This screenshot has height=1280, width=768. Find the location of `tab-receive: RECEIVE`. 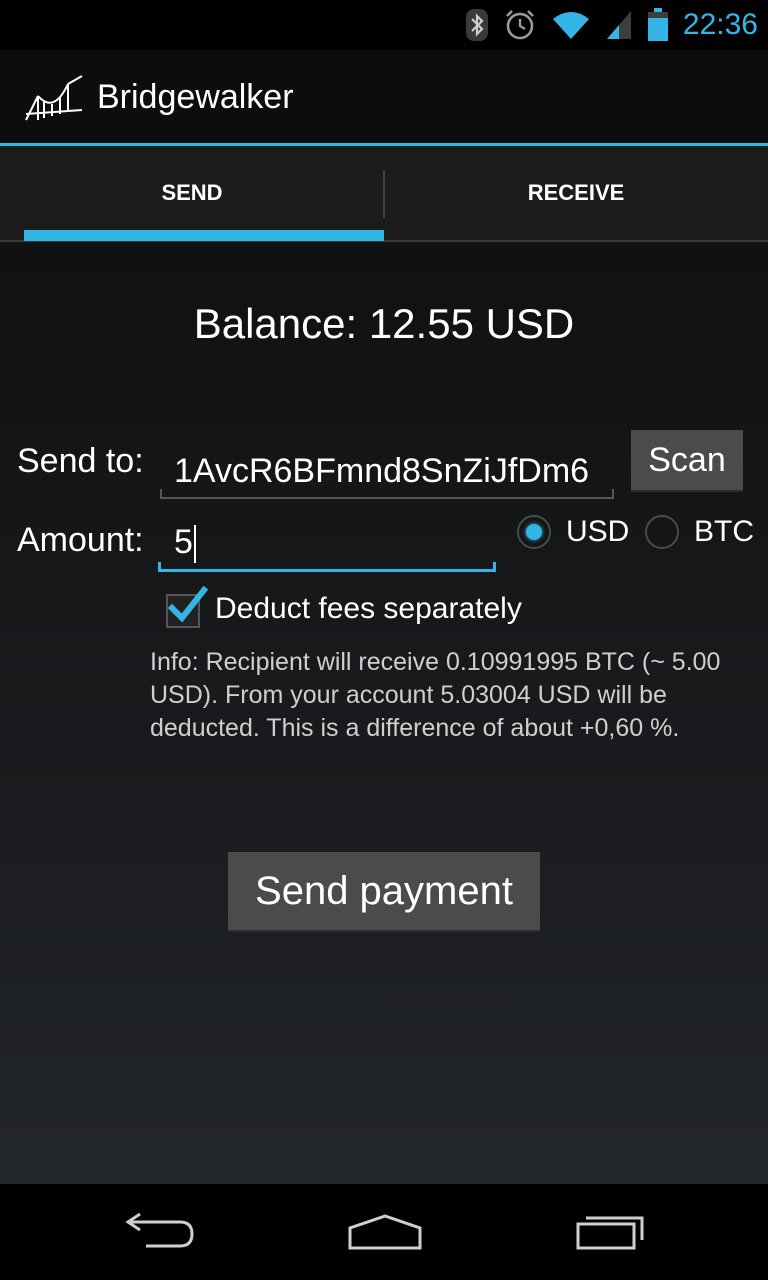

tab-receive: RECEIVE is located at coordinates (576, 193).